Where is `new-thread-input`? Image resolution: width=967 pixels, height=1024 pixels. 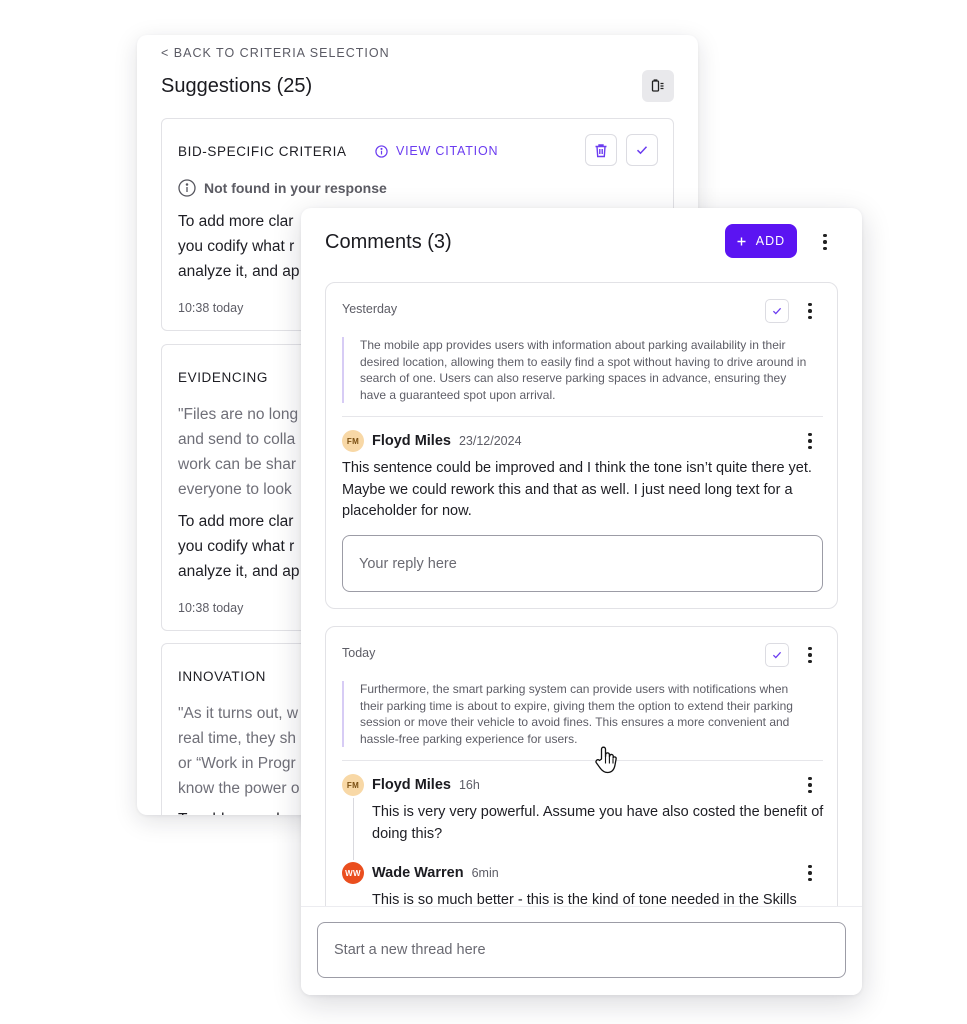 new-thread-input is located at coordinates (581, 950).